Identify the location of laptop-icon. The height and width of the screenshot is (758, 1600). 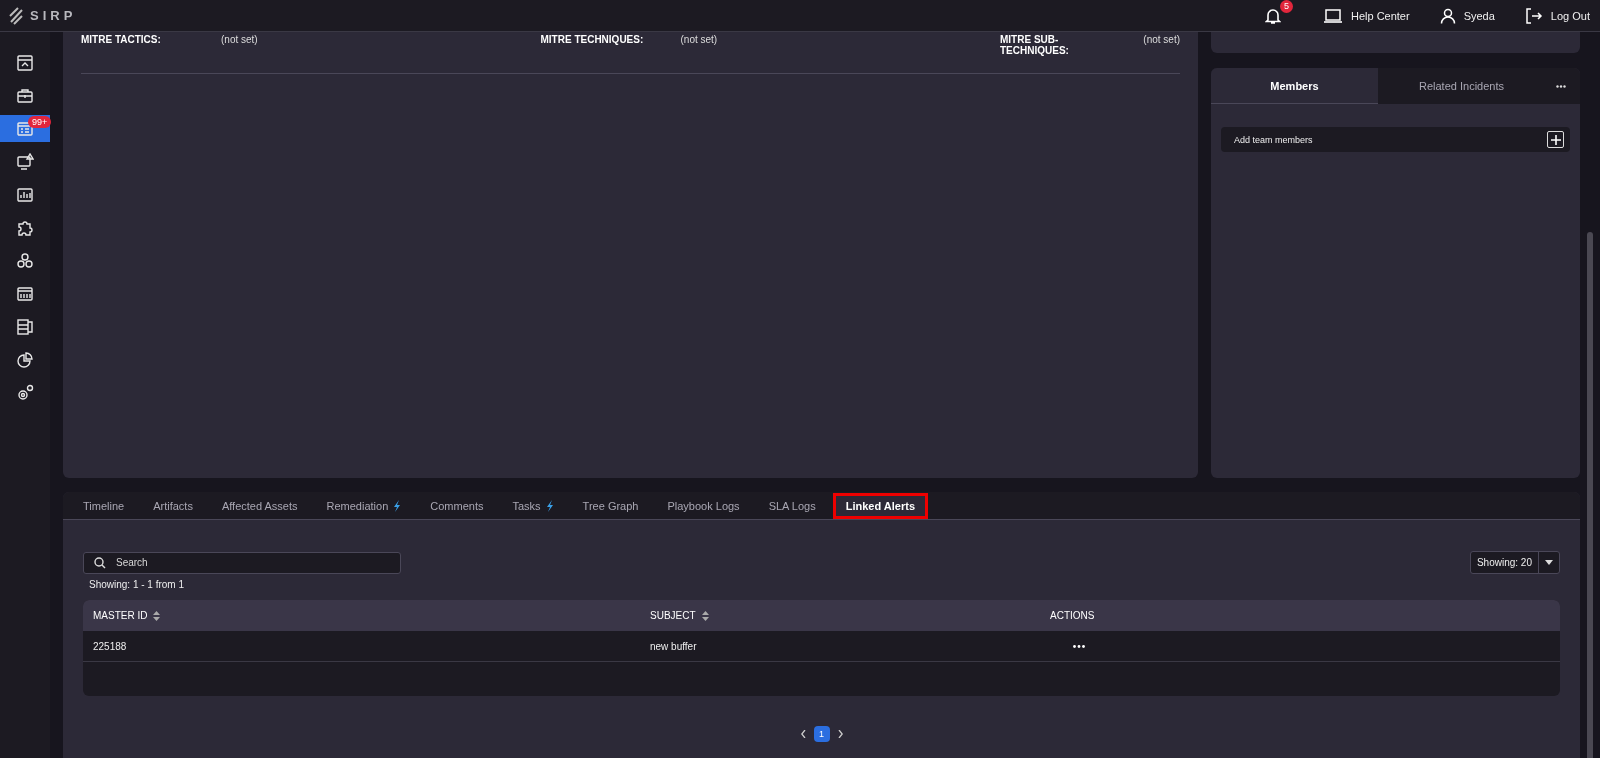
(1332, 15).